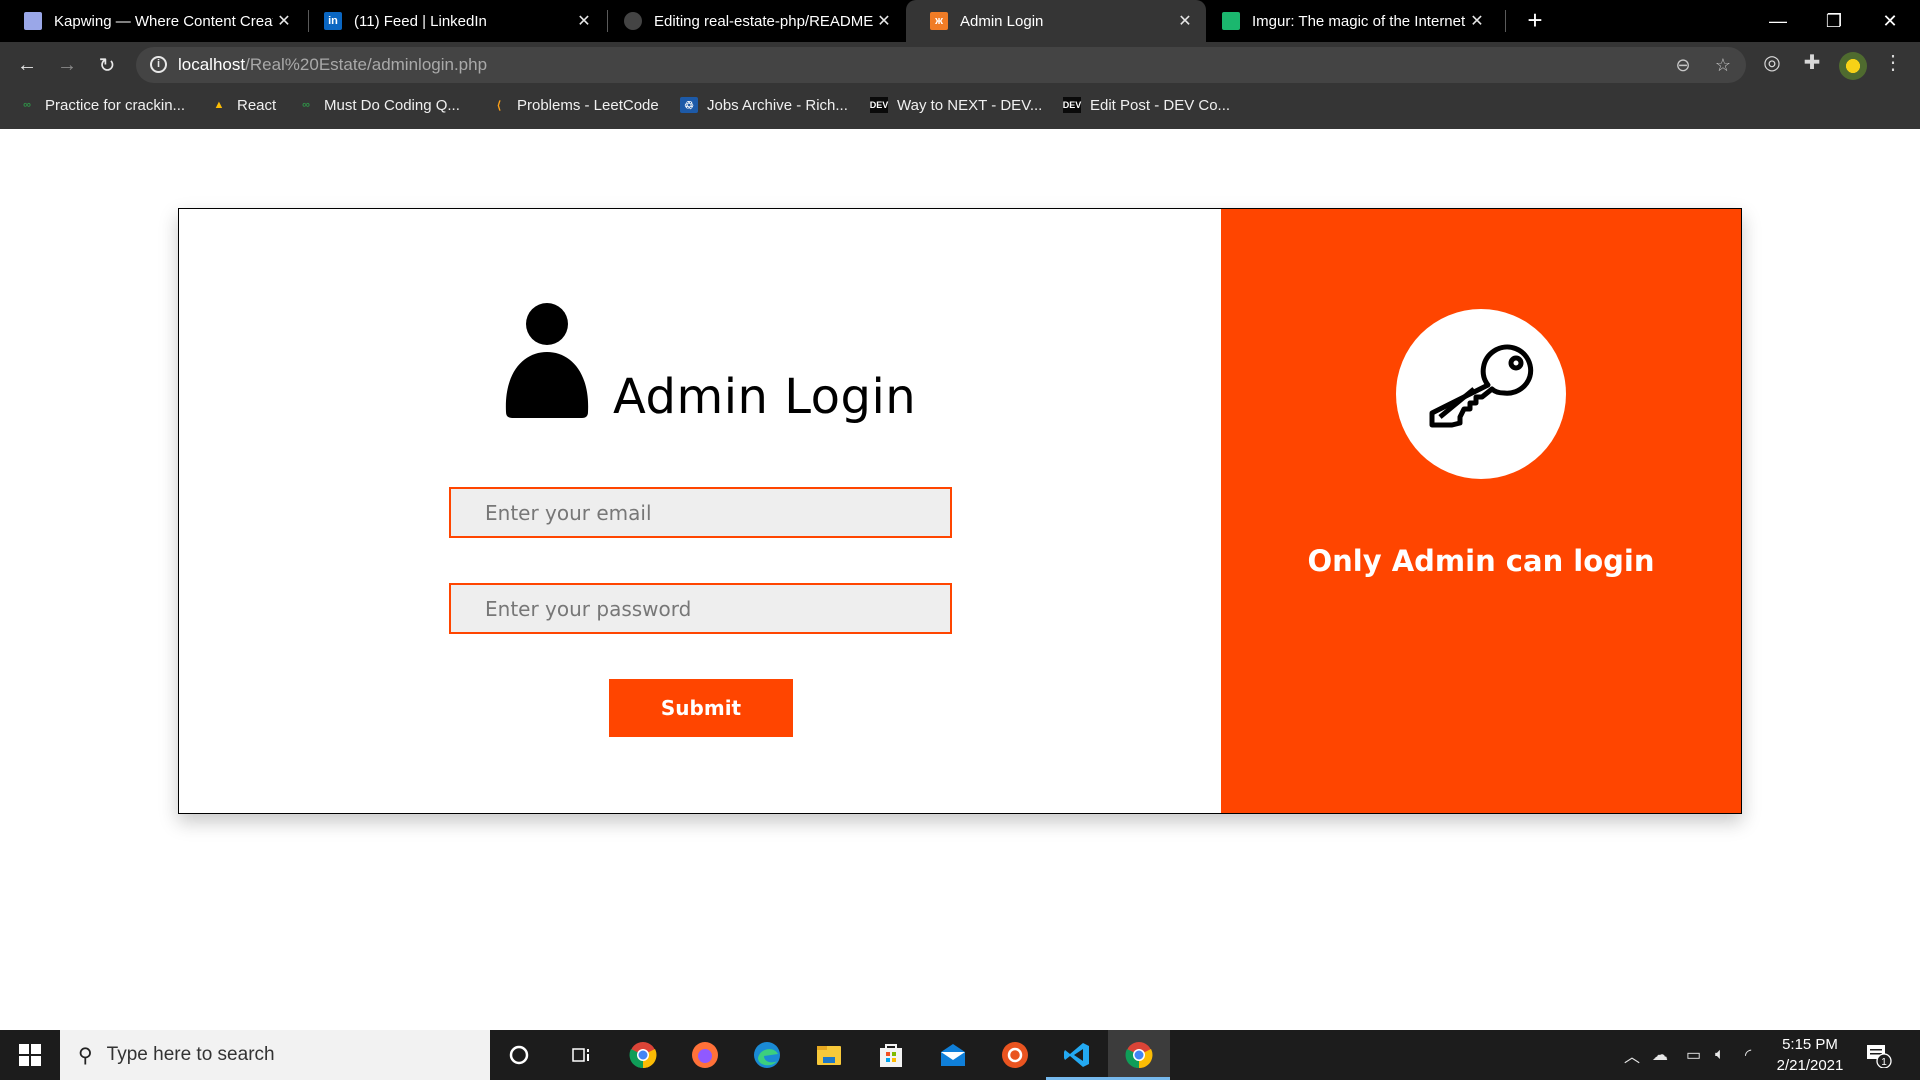  What do you see at coordinates (257, 105) in the screenshot?
I see `bookmark-label: React` at bounding box center [257, 105].